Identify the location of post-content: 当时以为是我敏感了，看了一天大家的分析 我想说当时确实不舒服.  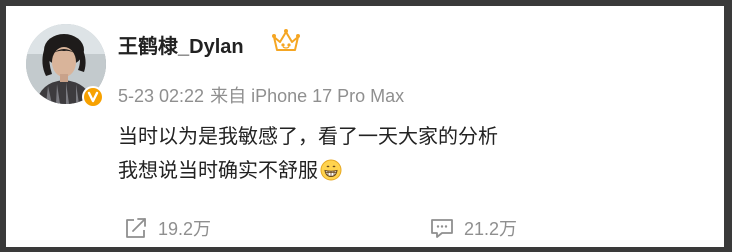
(308, 154).